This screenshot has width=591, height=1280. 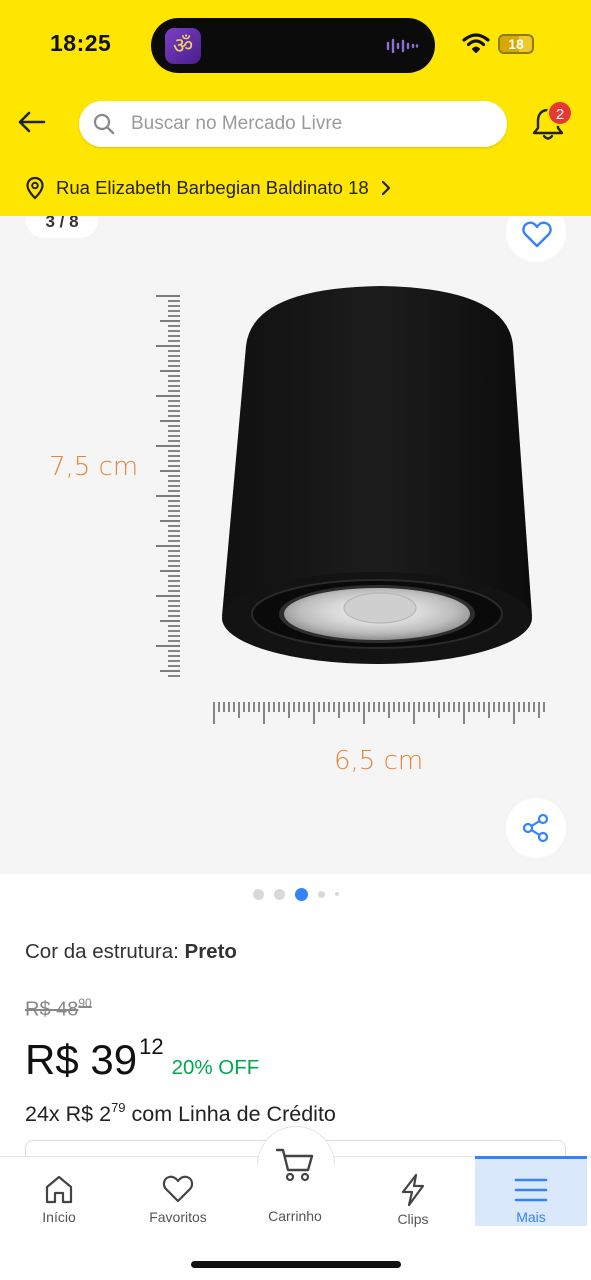 I want to click on nav-label: Clips, so click(x=413, y=1219).